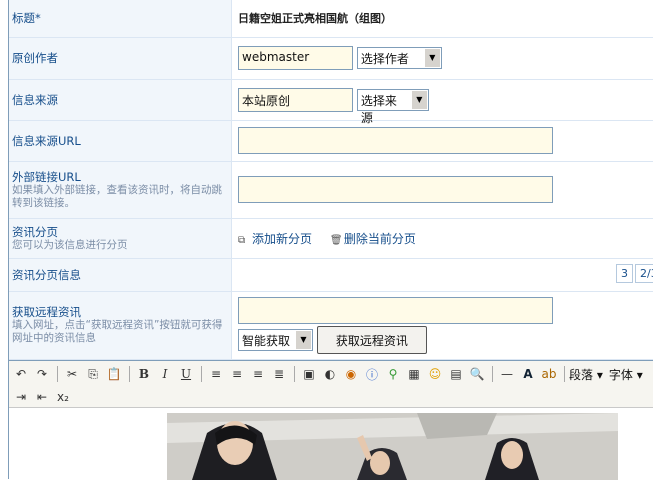  I want to click on zoom-icon: 🔍, so click(477, 374).